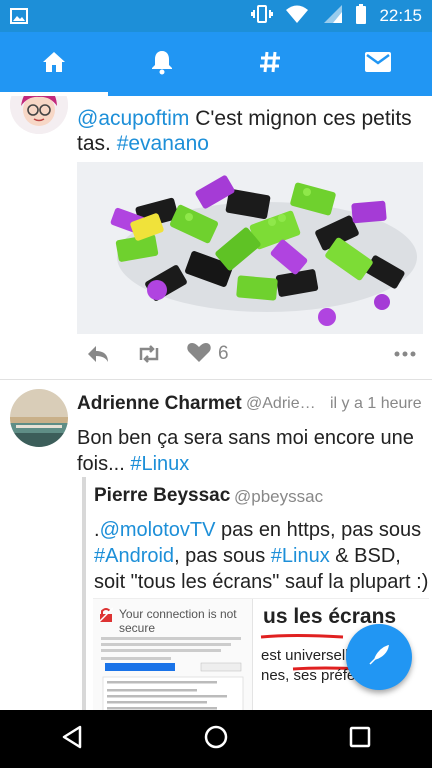 This screenshot has height=768, width=432. I want to click on square-recents-icon, so click(360, 739).